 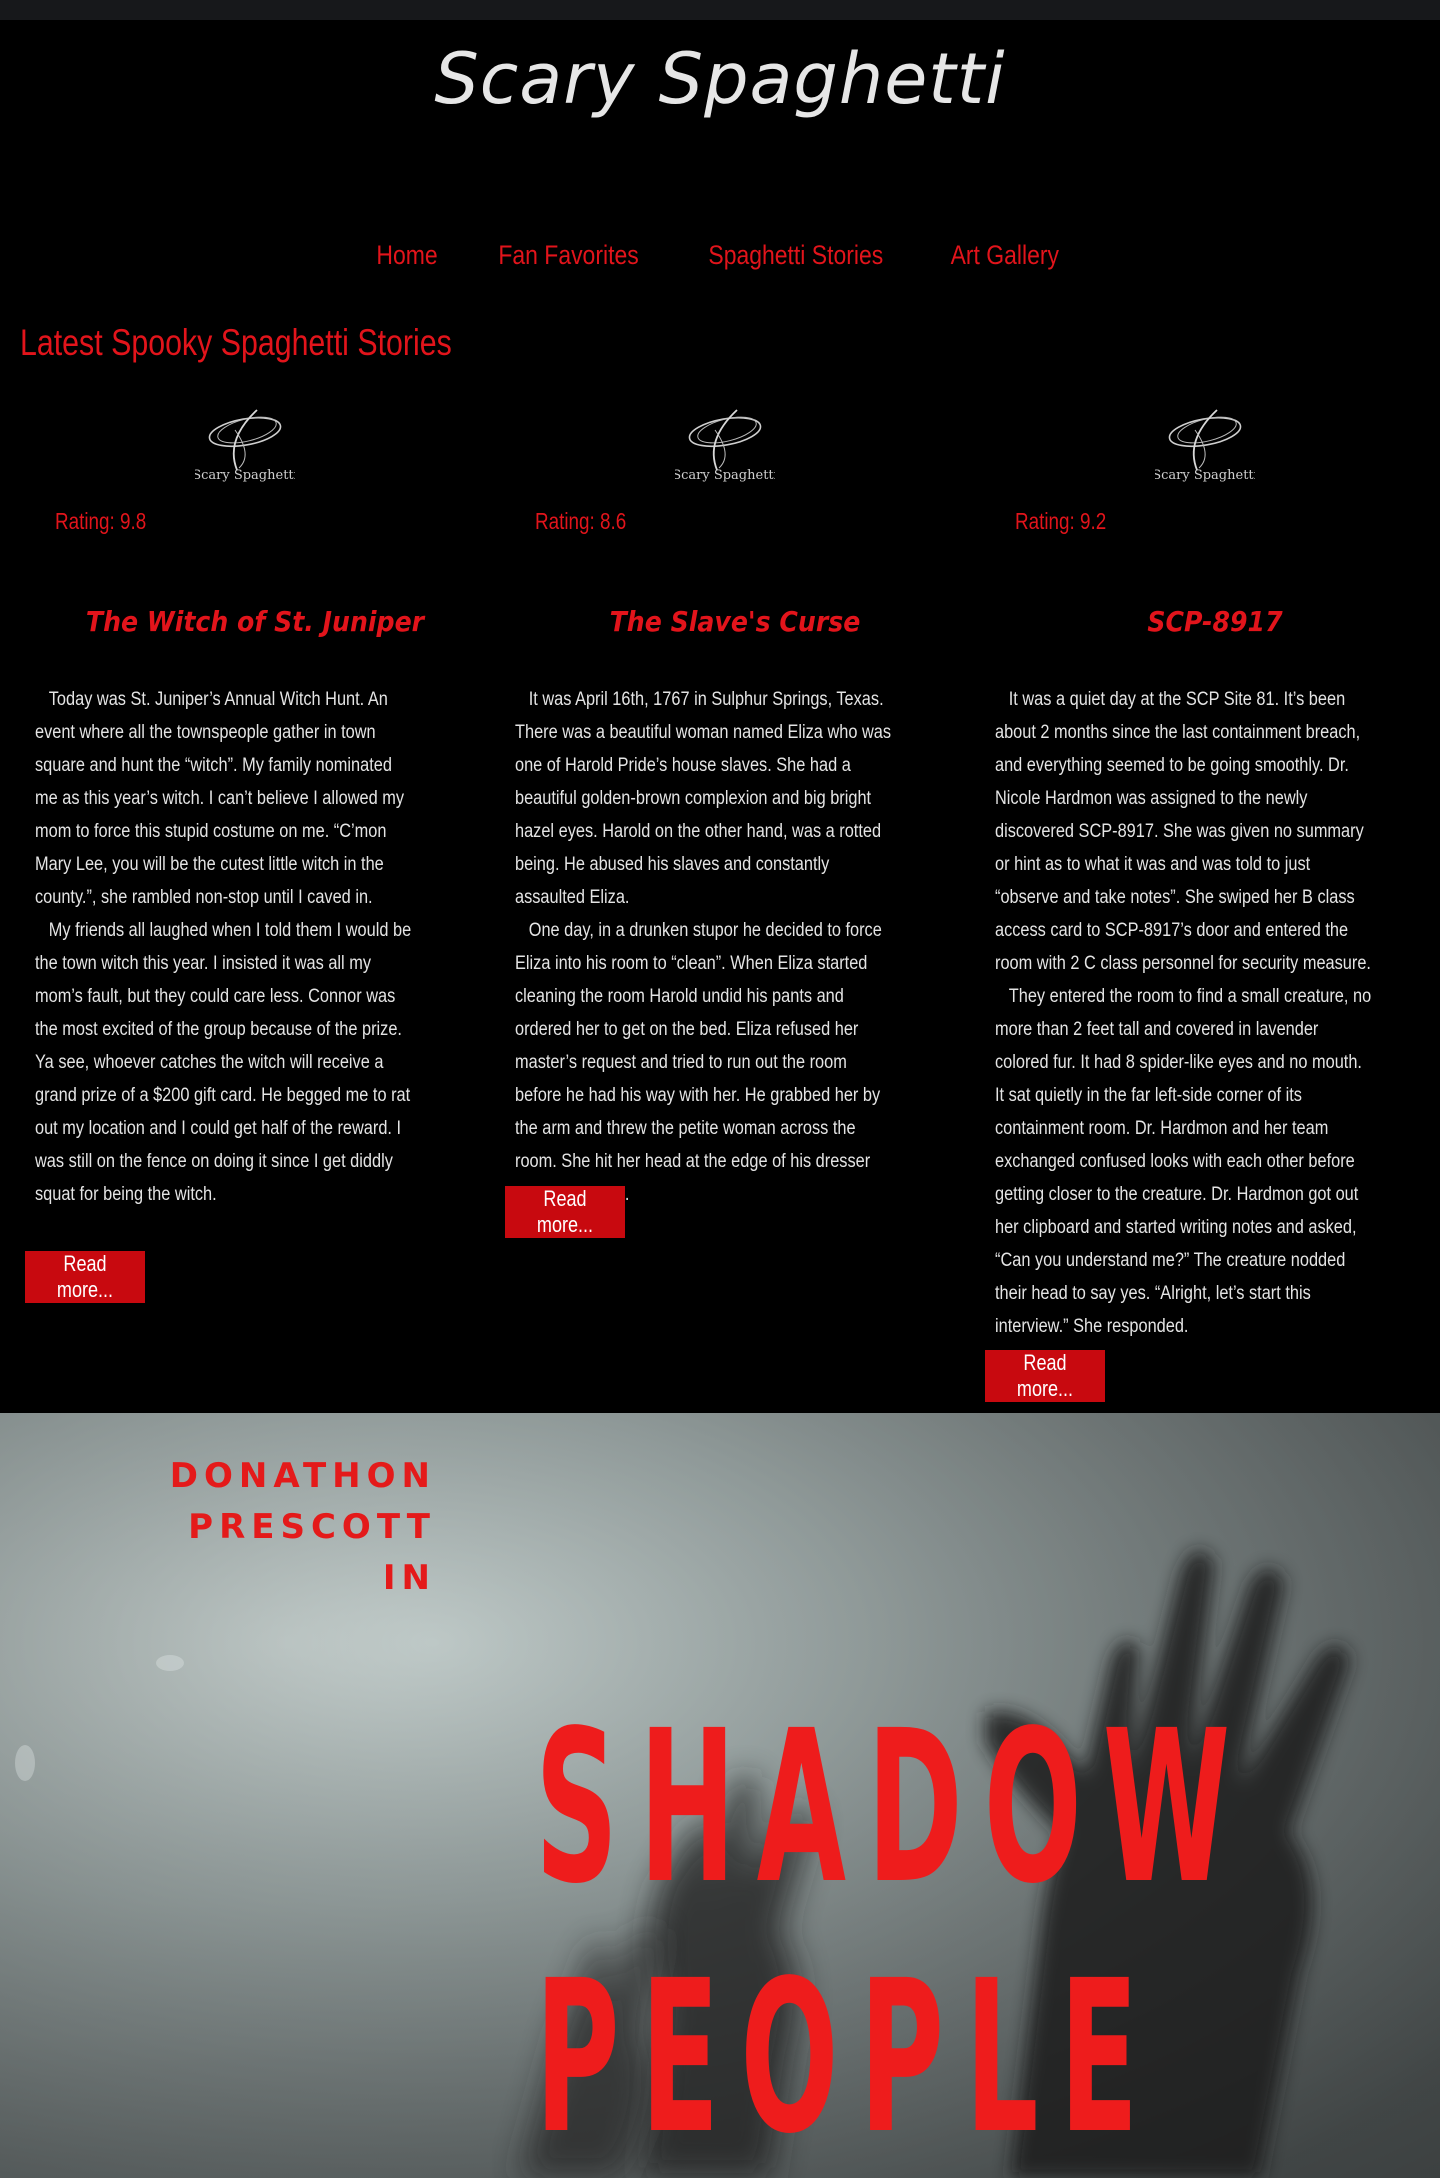 What do you see at coordinates (236, 342) in the screenshot?
I see `section-heading: Latest Spooky Spaghetti Stories` at bounding box center [236, 342].